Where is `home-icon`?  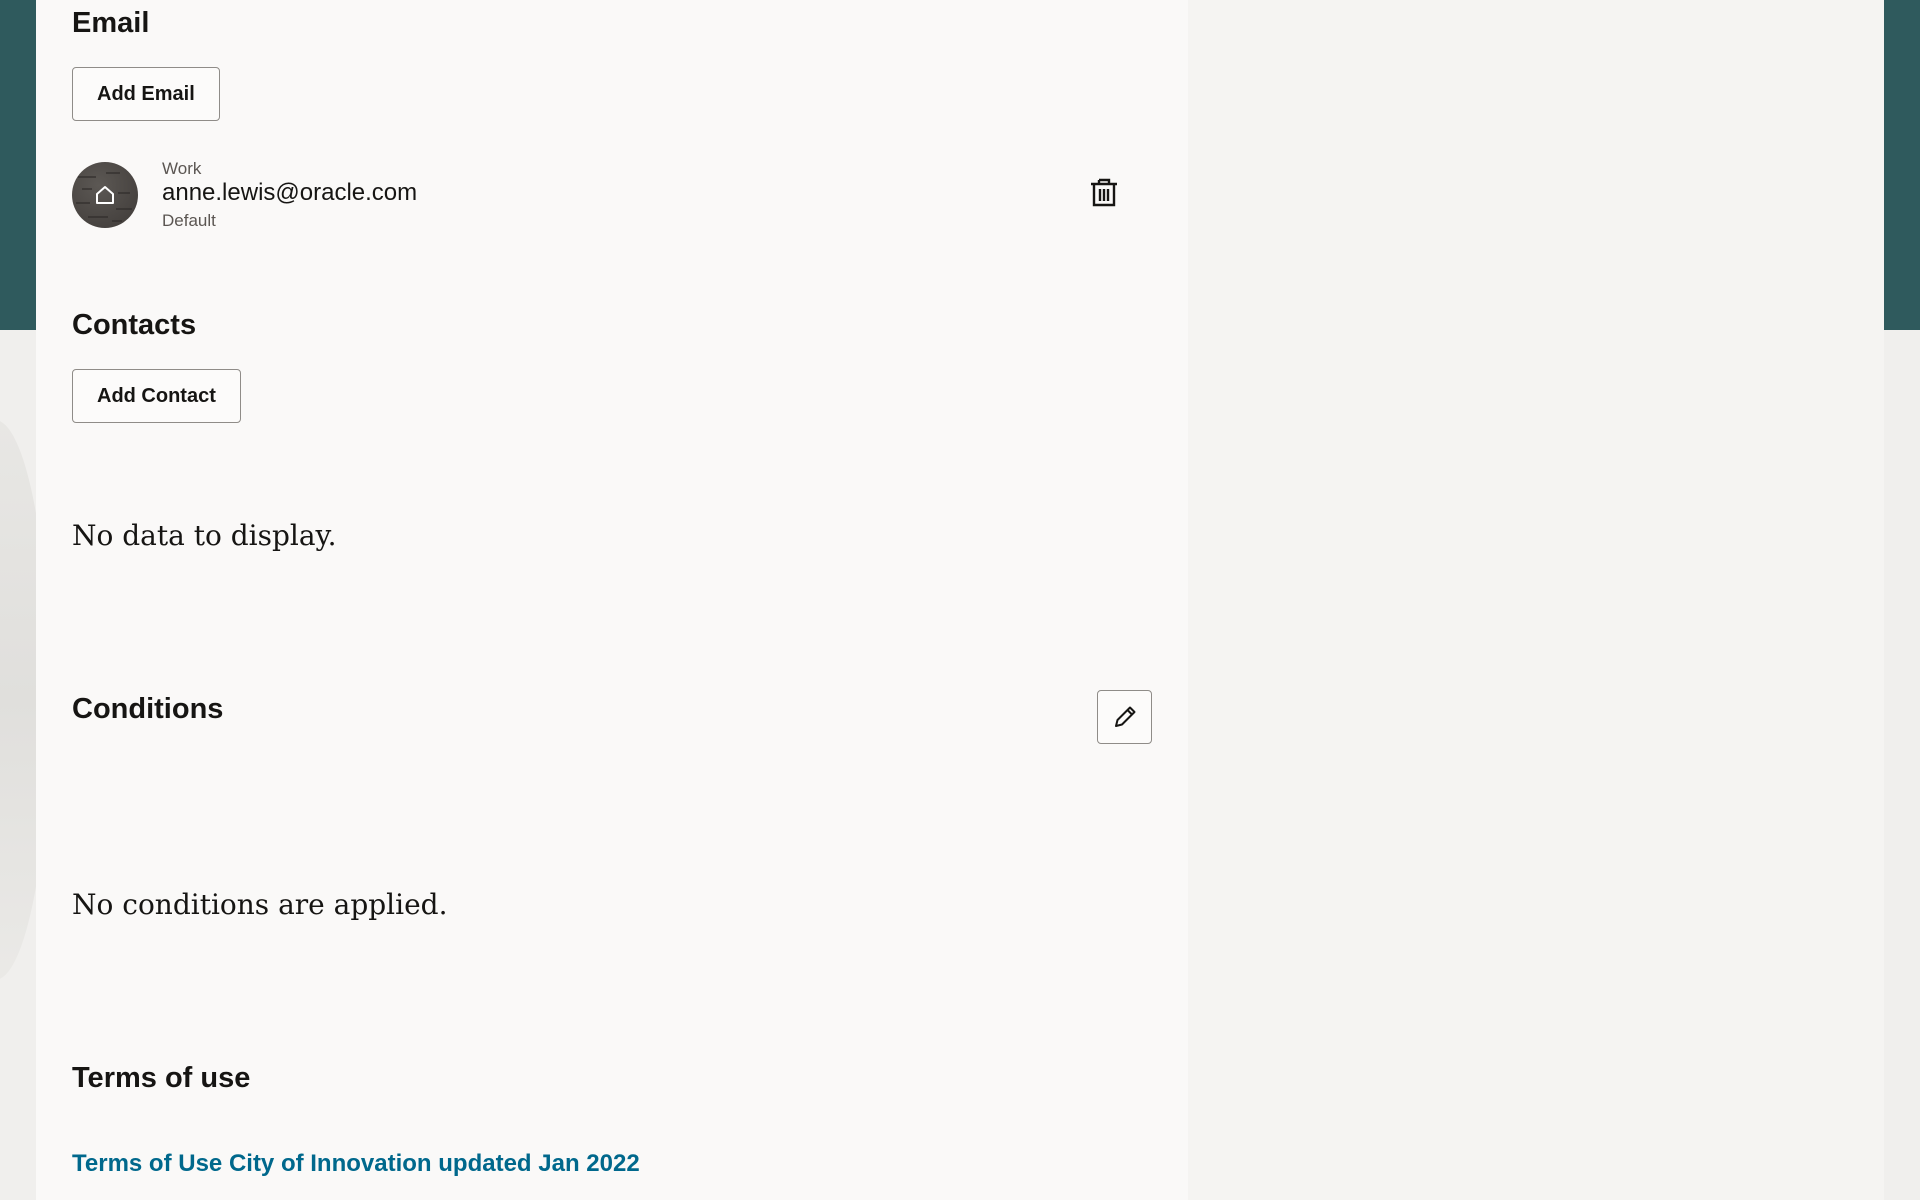 home-icon is located at coordinates (105, 195).